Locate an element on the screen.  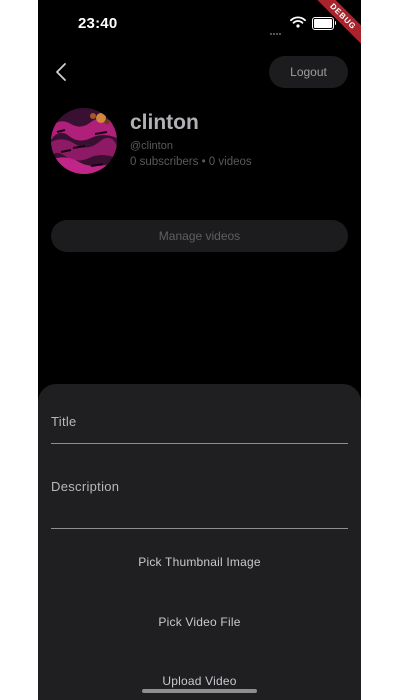
battery-icon is located at coordinates (324, 23).